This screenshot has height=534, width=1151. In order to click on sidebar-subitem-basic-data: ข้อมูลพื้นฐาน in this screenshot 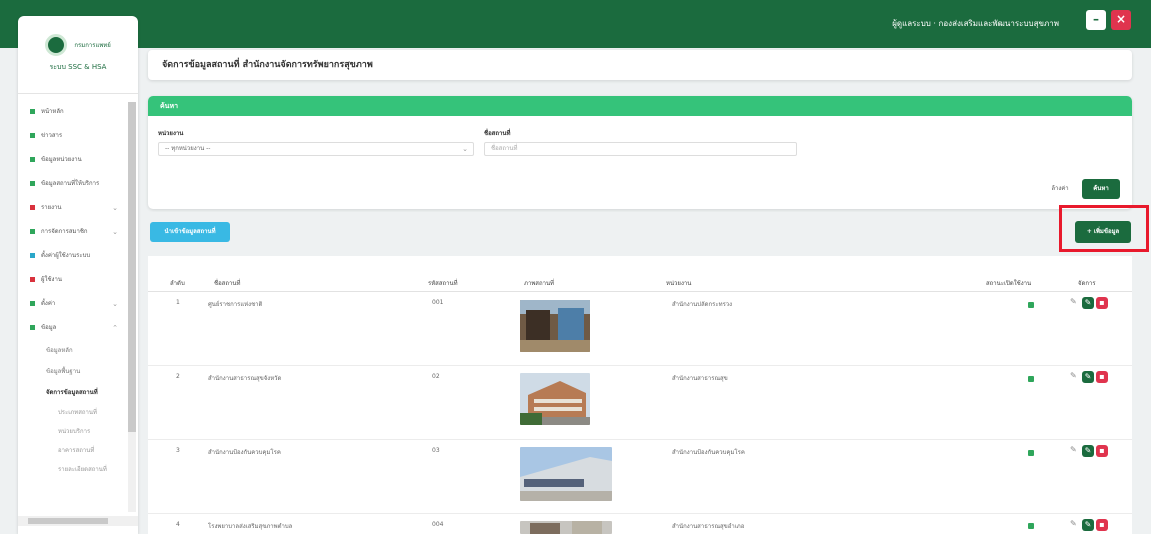, I will do `click(78, 371)`.